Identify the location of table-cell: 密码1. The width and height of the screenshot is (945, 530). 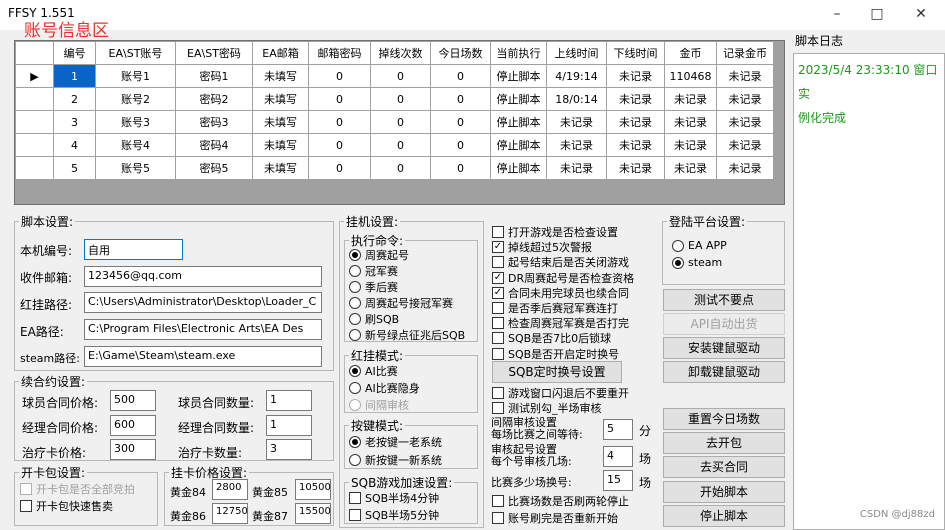
(214, 76).